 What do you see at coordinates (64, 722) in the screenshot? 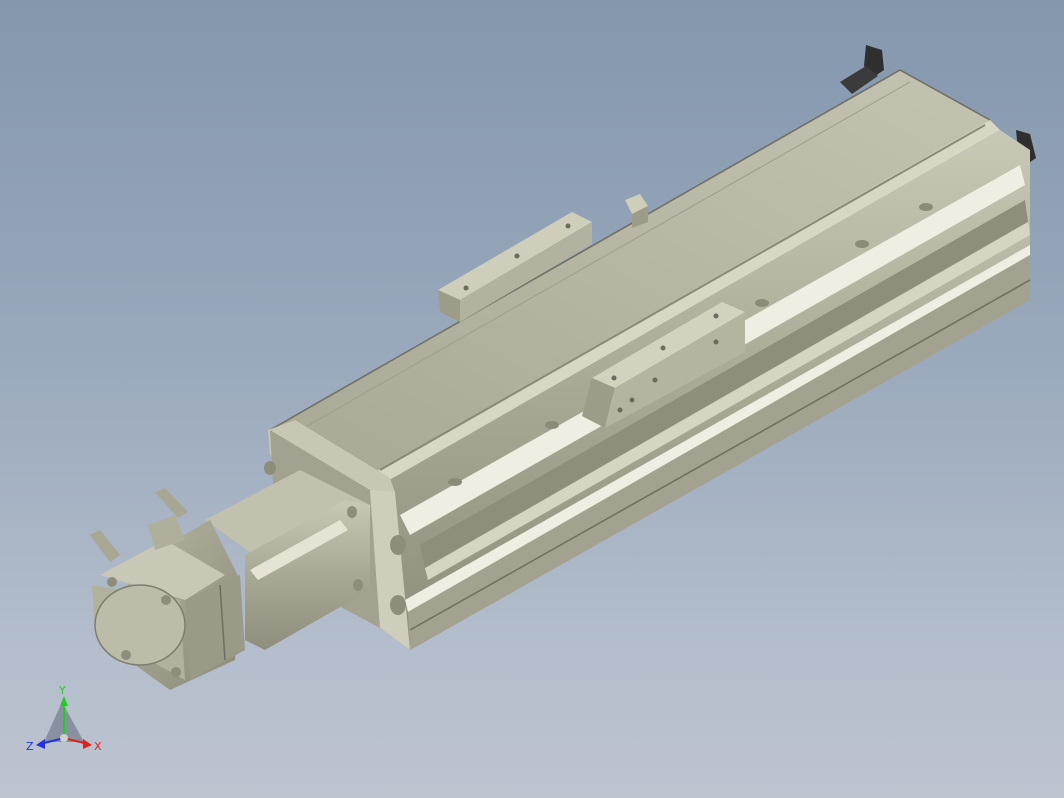
I see `axis-triad-graphic` at bounding box center [64, 722].